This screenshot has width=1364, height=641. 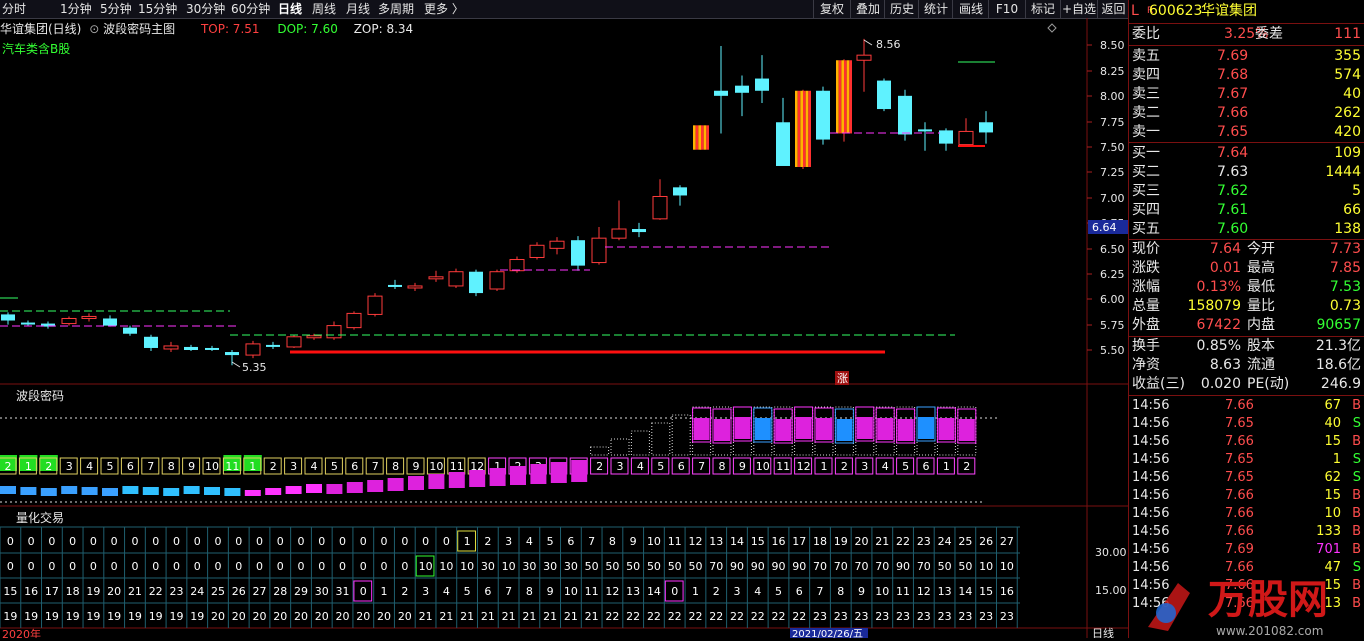 I want to click on sell-label: 卖五, so click(x=1146, y=56).